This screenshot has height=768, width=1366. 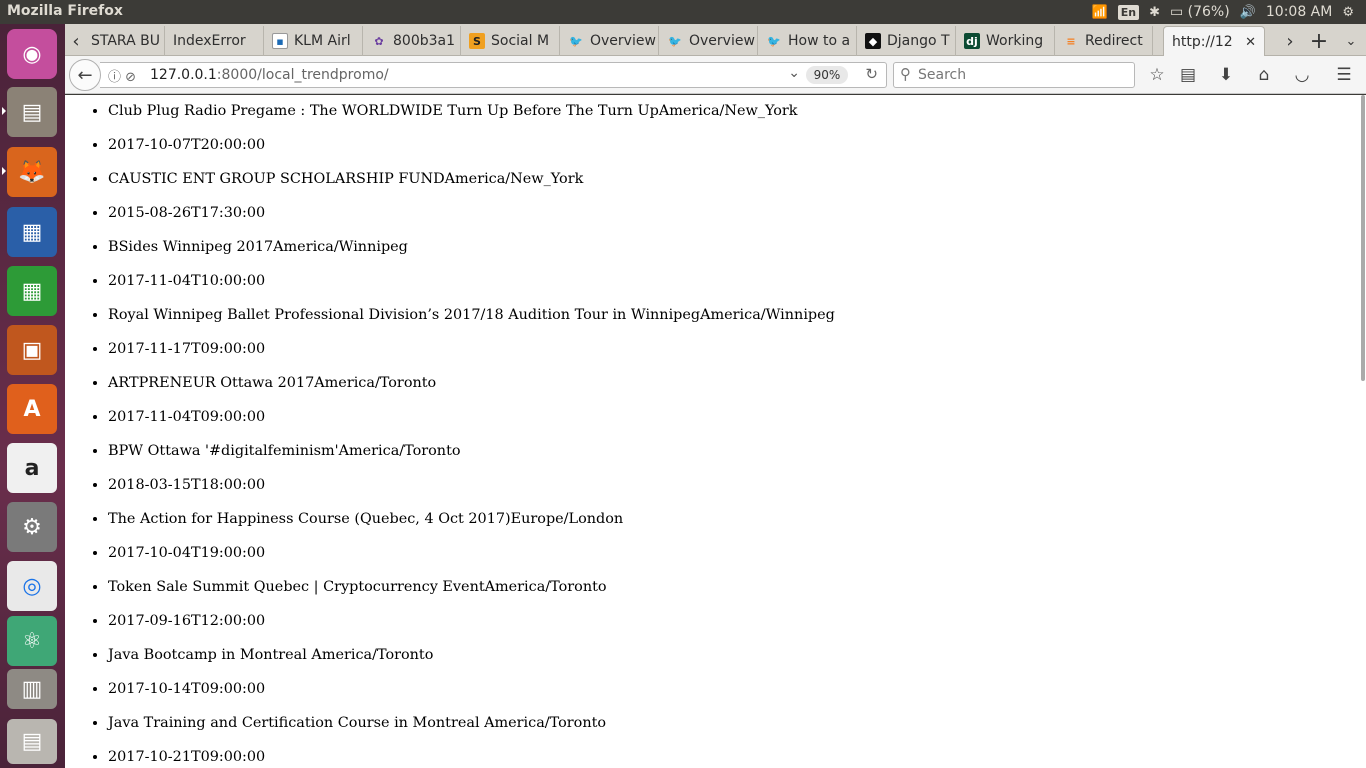 I want to click on home-icon: ⌂, so click(x=1264, y=75).